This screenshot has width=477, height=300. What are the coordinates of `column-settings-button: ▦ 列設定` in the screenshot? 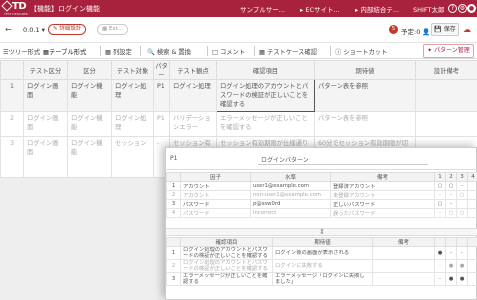 It's located at (118, 51).